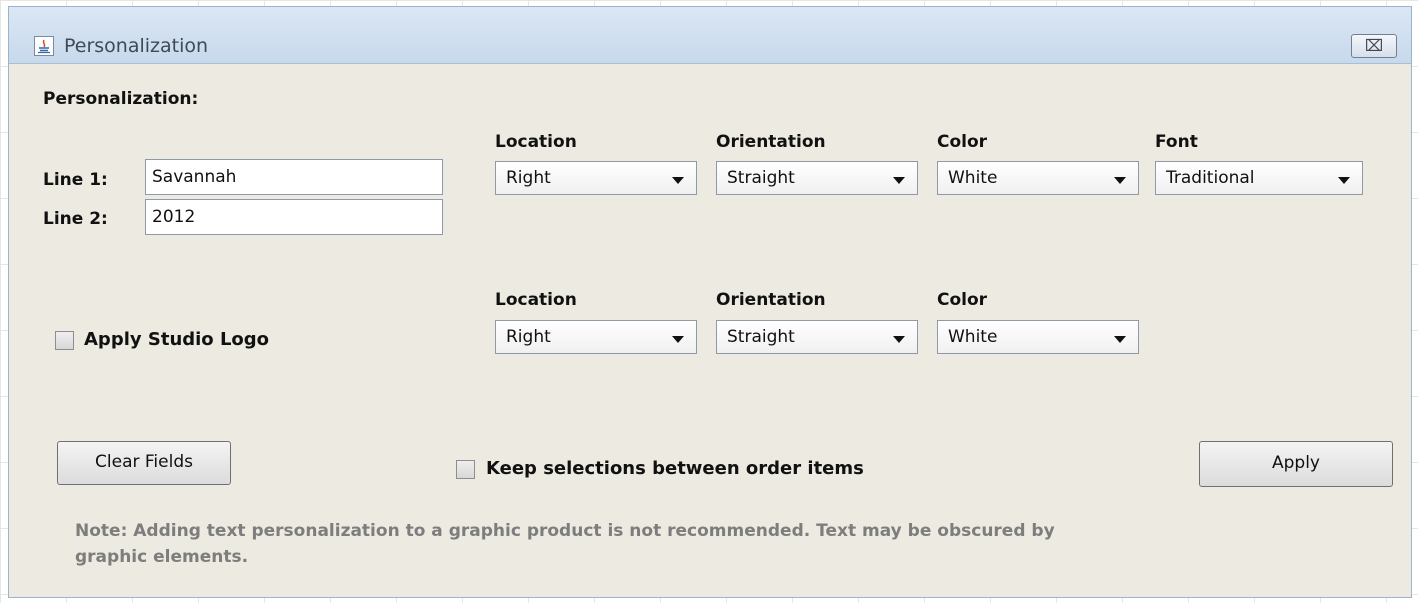 The width and height of the screenshot is (1418, 603). What do you see at coordinates (817, 337) in the screenshot?
I see `logo-orientation-select: Straight` at bounding box center [817, 337].